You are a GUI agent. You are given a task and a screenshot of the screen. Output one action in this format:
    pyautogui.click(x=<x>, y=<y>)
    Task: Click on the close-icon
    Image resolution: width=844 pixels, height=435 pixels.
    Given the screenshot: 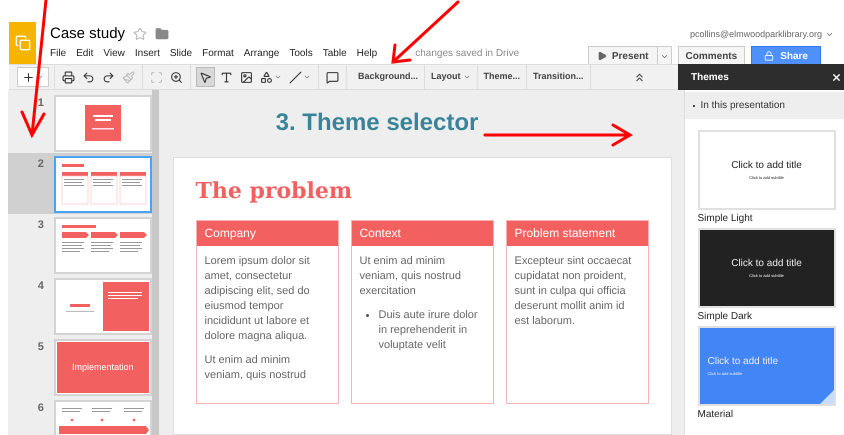 What is the action you would take?
    pyautogui.click(x=836, y=77)
    